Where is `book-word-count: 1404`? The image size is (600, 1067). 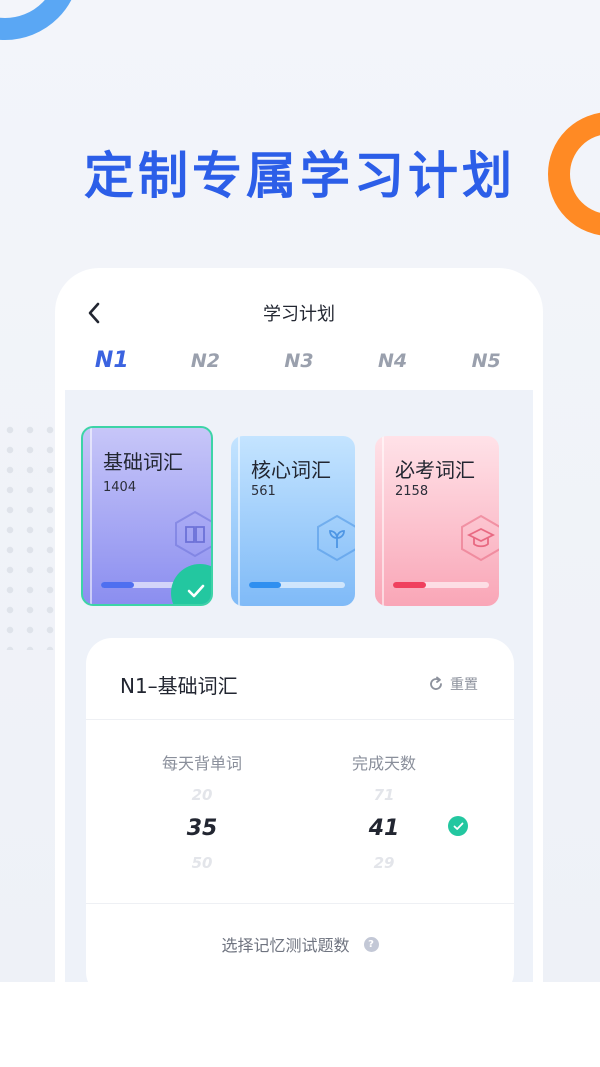
book-word-count: 1404 is located at coordinates (120, 487).